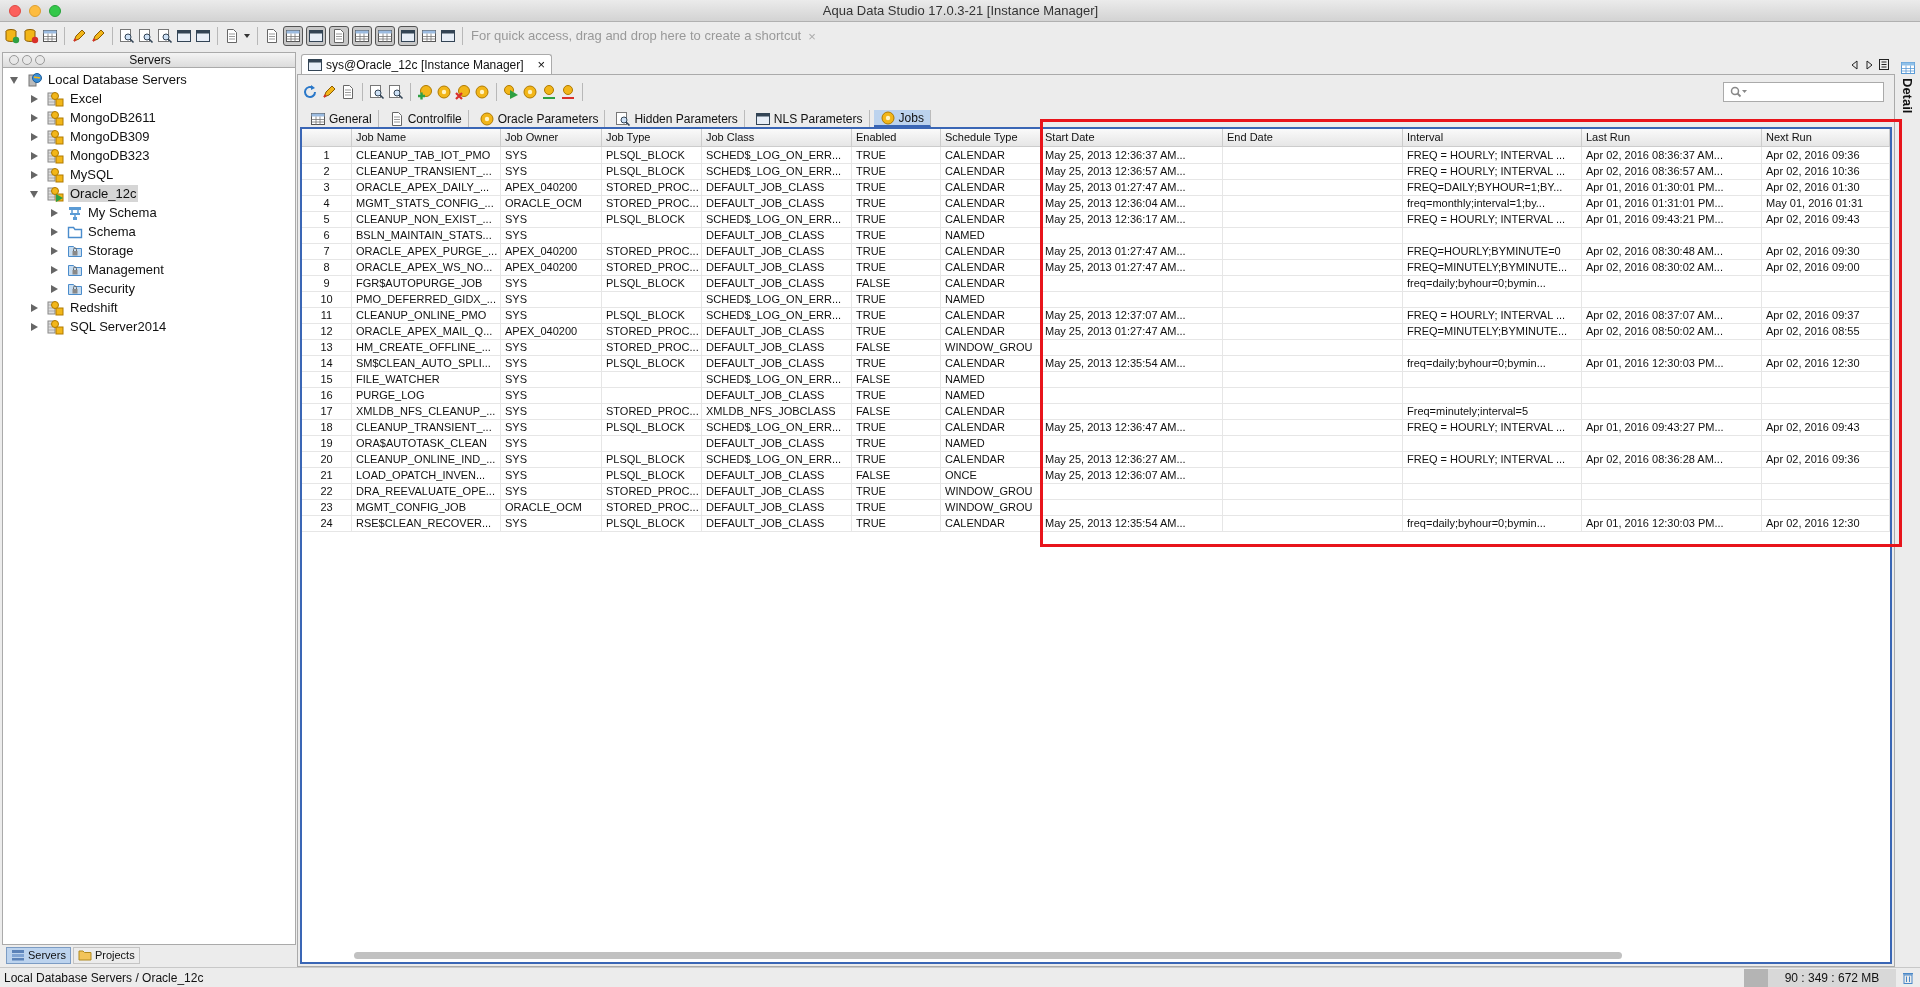 The image size is (1920, 987). What do you see at coordinates (1492, 137) in the screenshot?
I see `column-header: Interval` at bounding box center [1492, 137].